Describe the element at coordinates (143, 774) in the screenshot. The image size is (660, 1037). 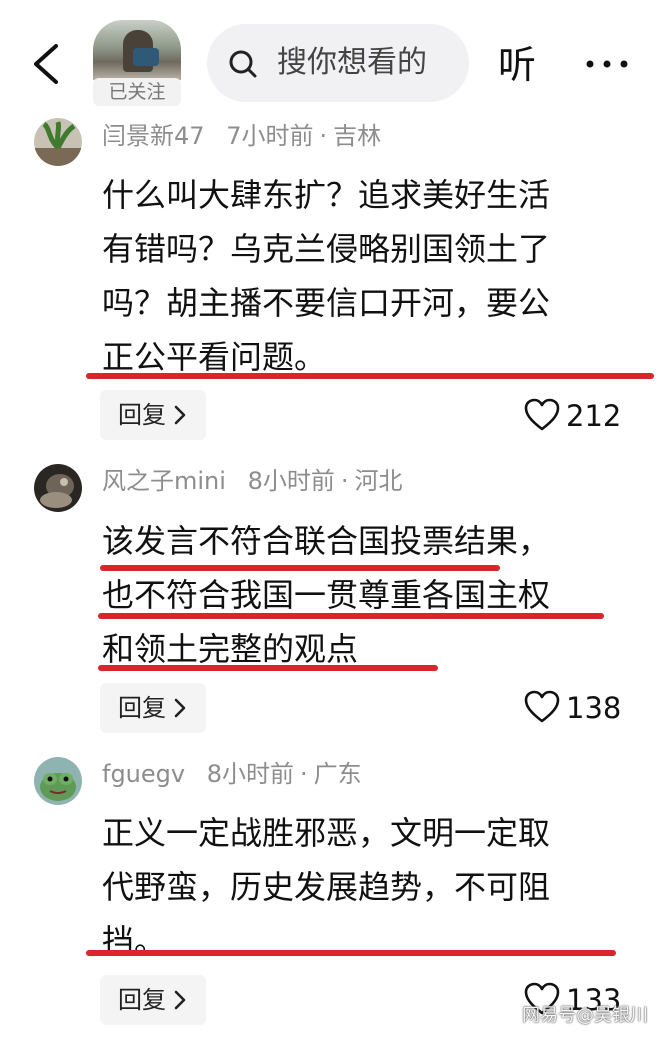
I see `username: fguegv` at that location.